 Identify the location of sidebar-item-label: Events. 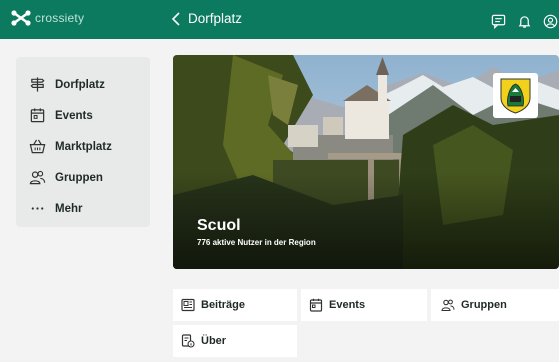
(74, 115).